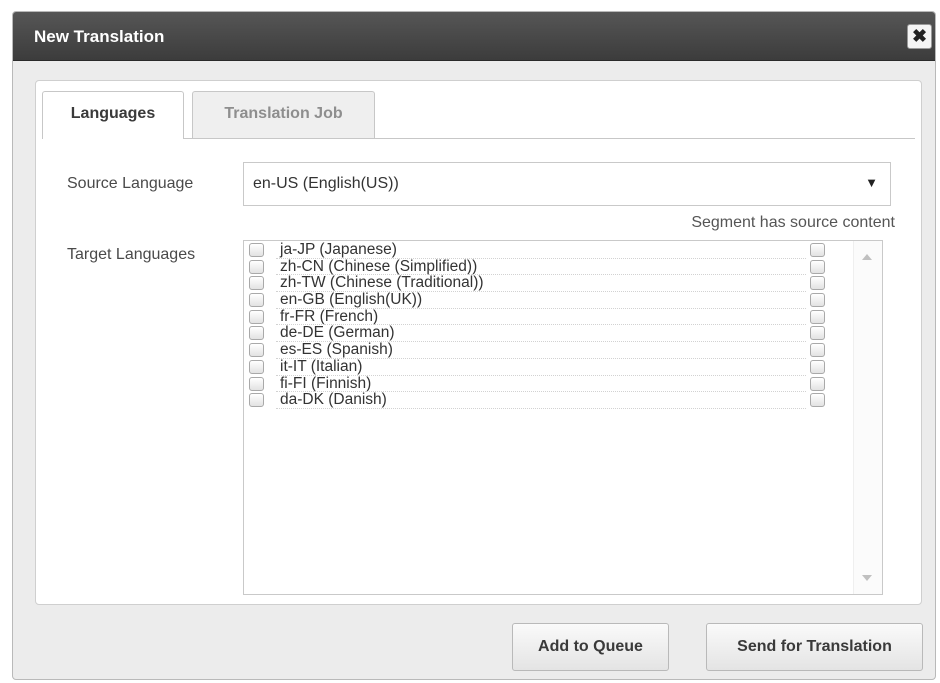 This screenshot has height=683, width=940. Describe the element at coordinates (867, 578) in the screenshot. I see `scroll-down-icon` at that location.